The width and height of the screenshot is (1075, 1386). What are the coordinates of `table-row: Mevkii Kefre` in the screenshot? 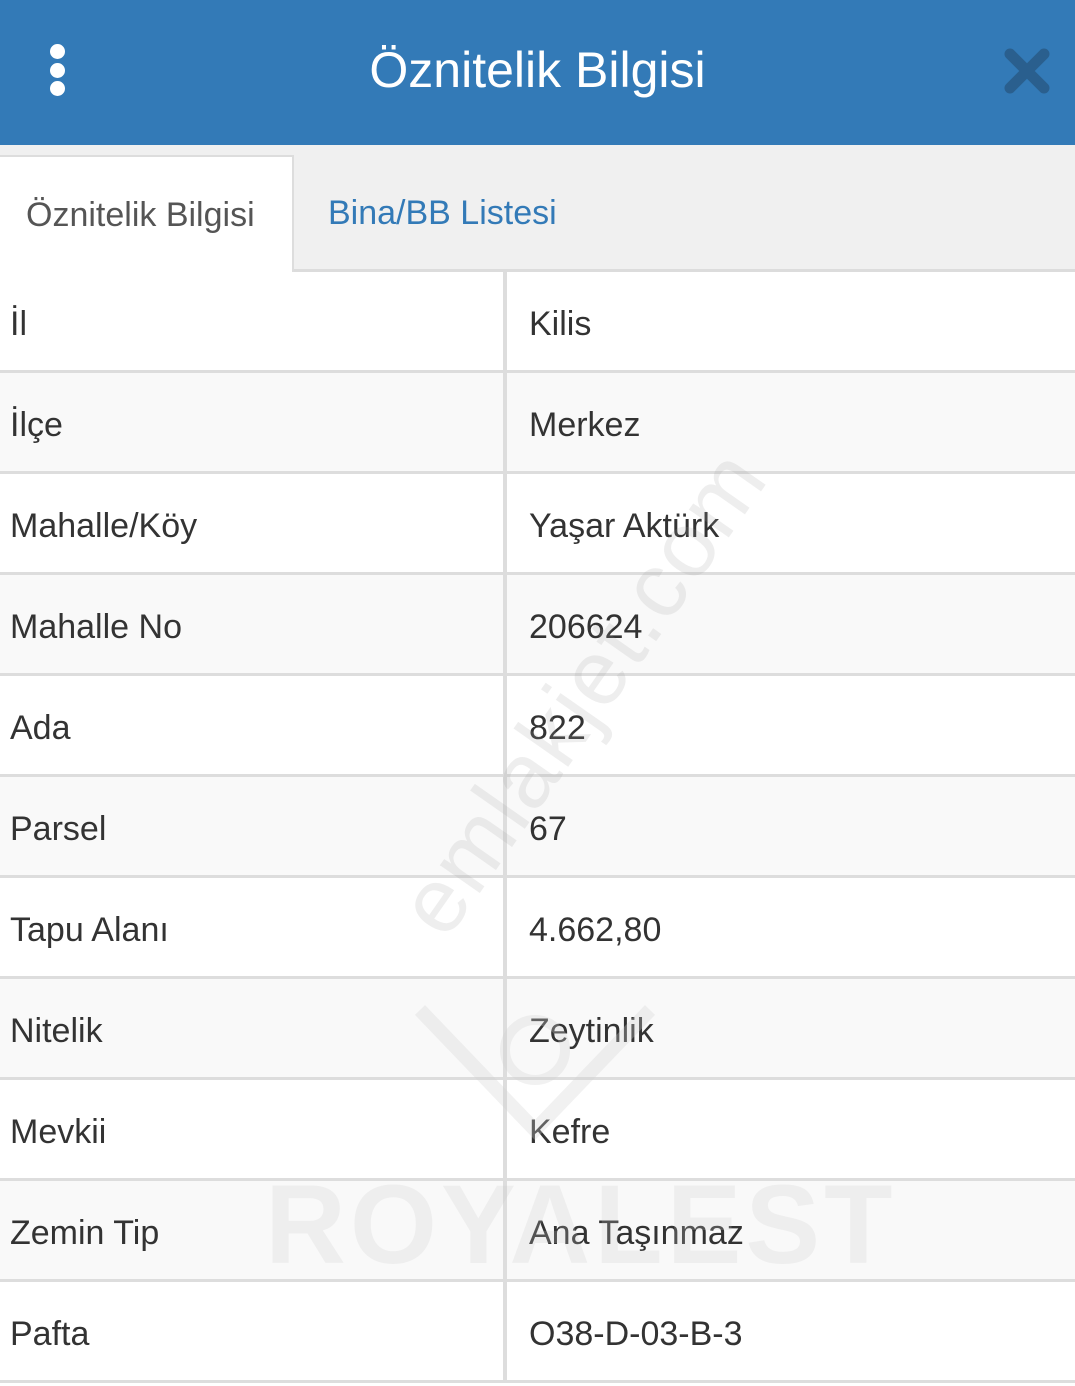 It's located at (537, 1130).